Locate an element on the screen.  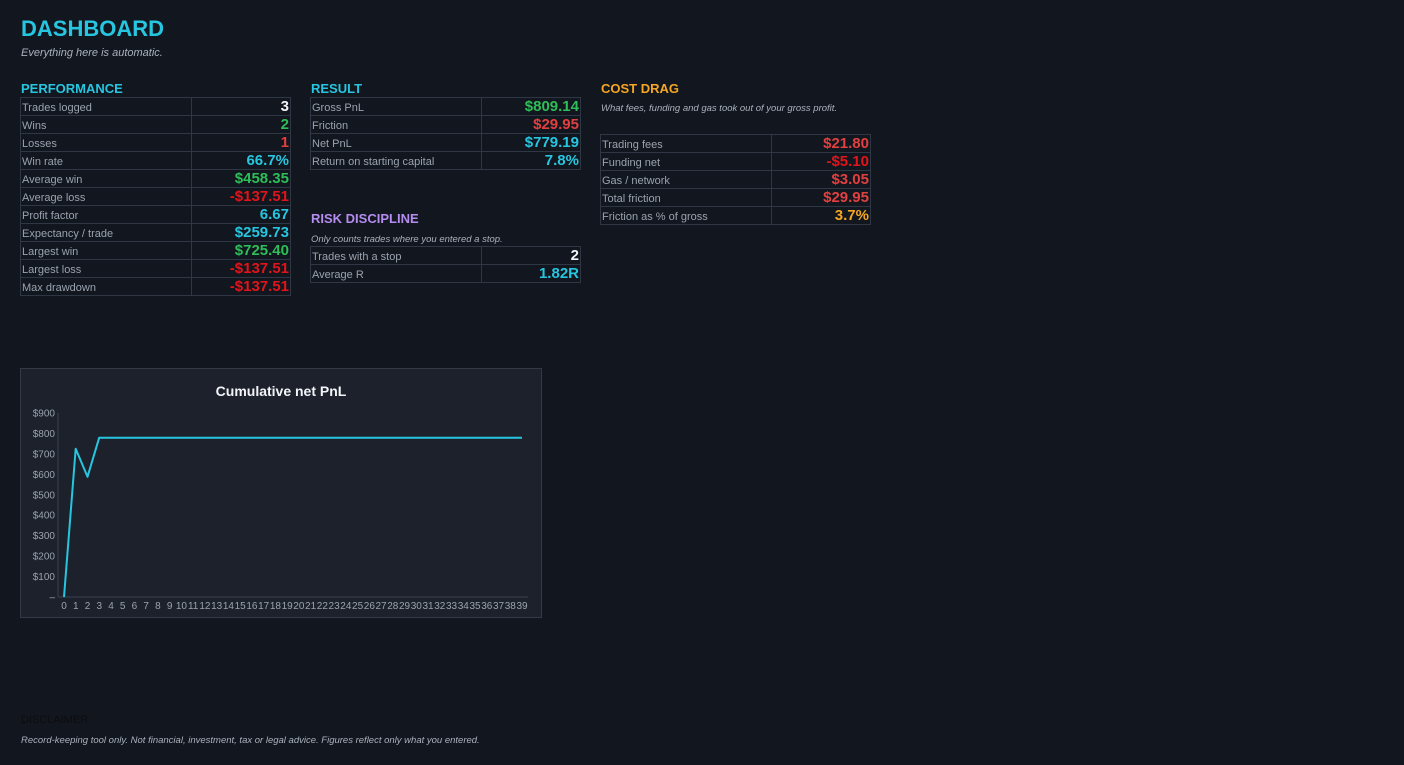
x-tick-label: 29 is located at coordinates (405, 606).